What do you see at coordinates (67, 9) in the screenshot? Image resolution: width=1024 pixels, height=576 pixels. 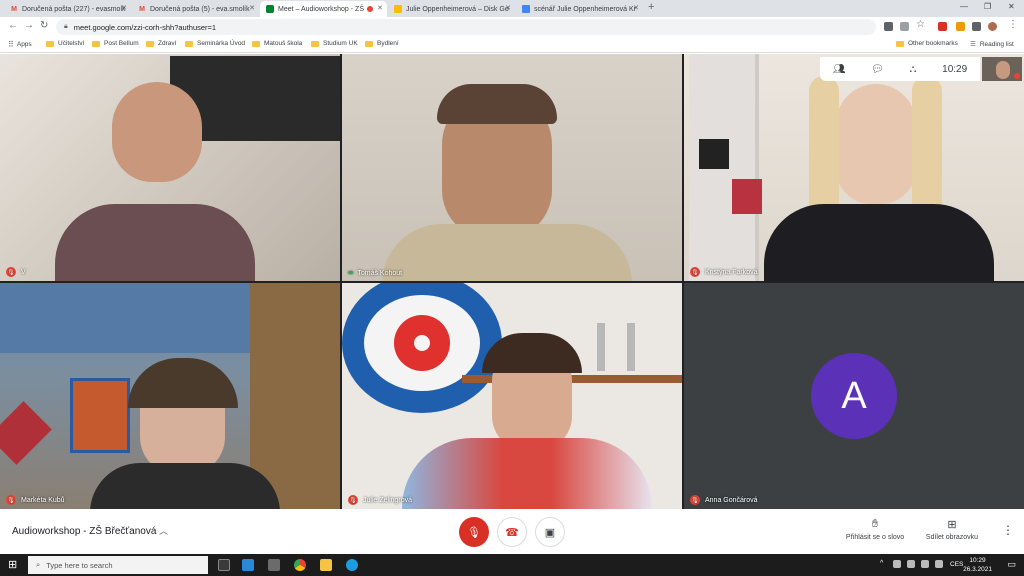 I see `tab-gmail-1: M Doručená pošta (227) - evasmolk ✕` at bounding box center [67, 9].